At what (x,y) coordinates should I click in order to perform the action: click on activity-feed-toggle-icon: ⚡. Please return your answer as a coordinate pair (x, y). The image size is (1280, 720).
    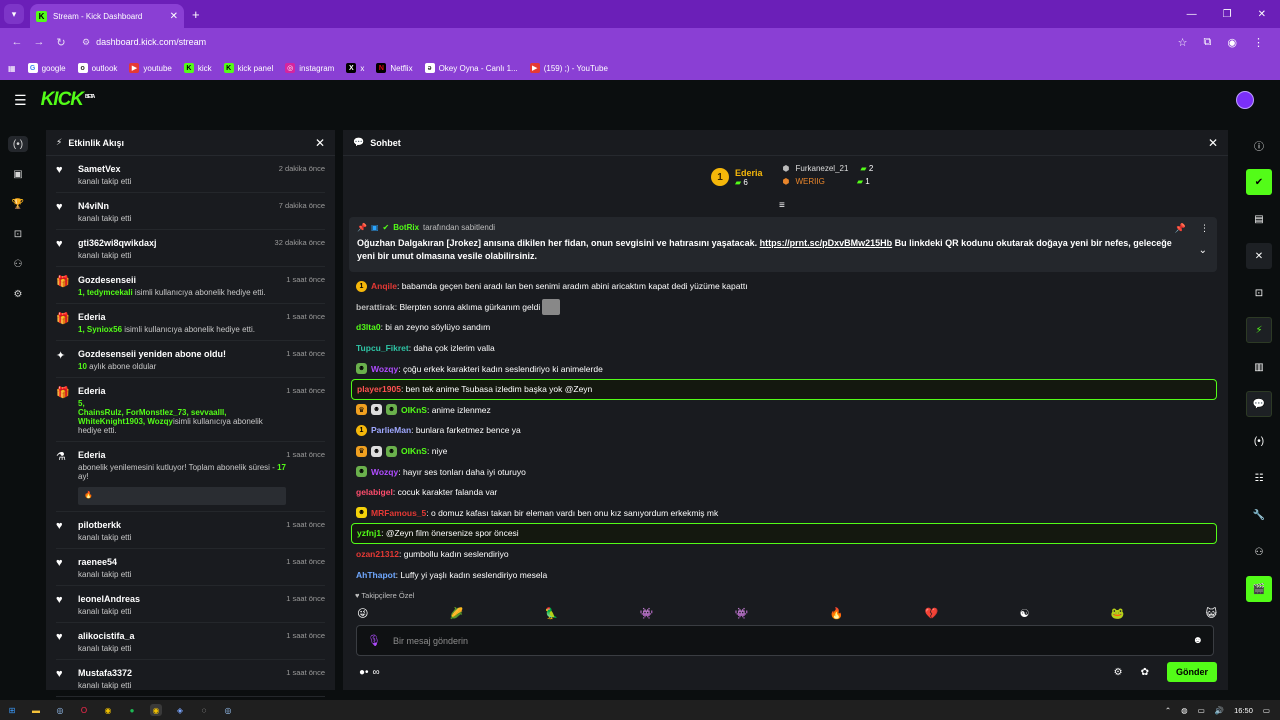
    Looking at the image, I should click on (1259, 330).